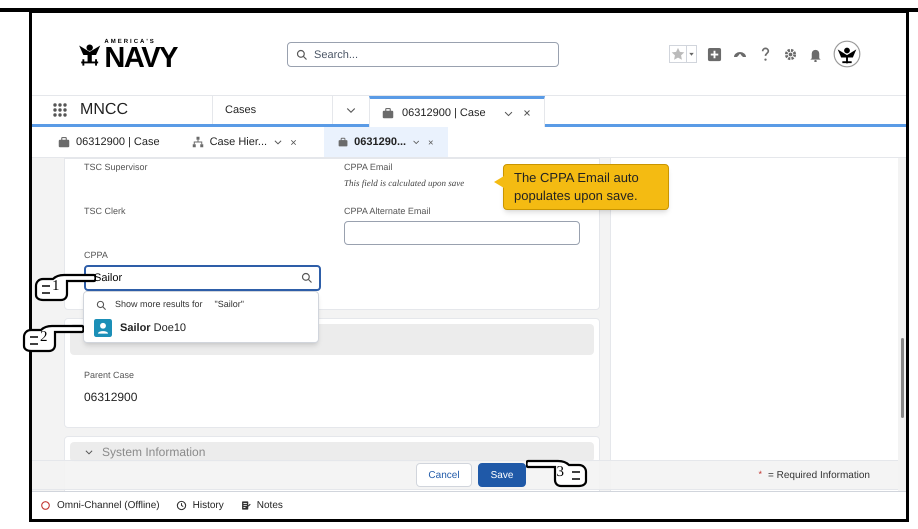 This screenshot has height=529, width=918. Describe the element at coordinates (140, 58) in the screenshot. I see `logo-wordmark: NAVY` at that location.